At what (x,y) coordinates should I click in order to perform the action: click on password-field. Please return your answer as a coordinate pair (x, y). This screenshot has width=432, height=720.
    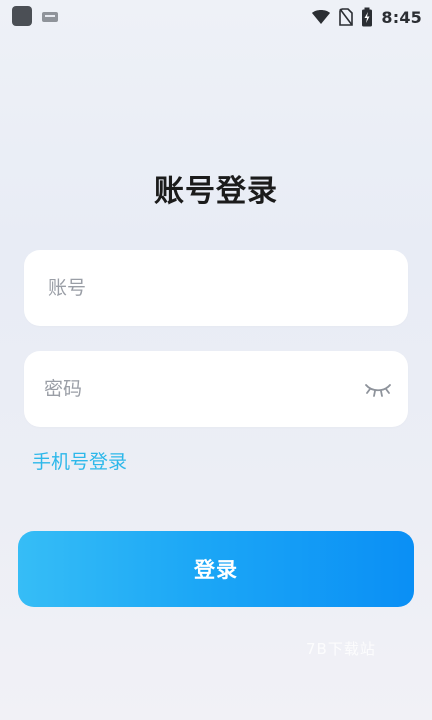
    Looking at the image, I should click on (216, 389).